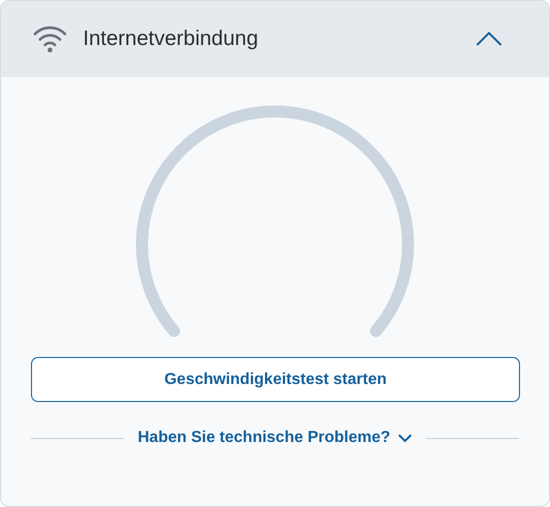 Image resolution: width=550 pixels, height=507 pixels. What do you see at coordinates (170, 39) in the screenshot?
I see `panel-title: Internetverbindung` at bounding box center [170, 39].